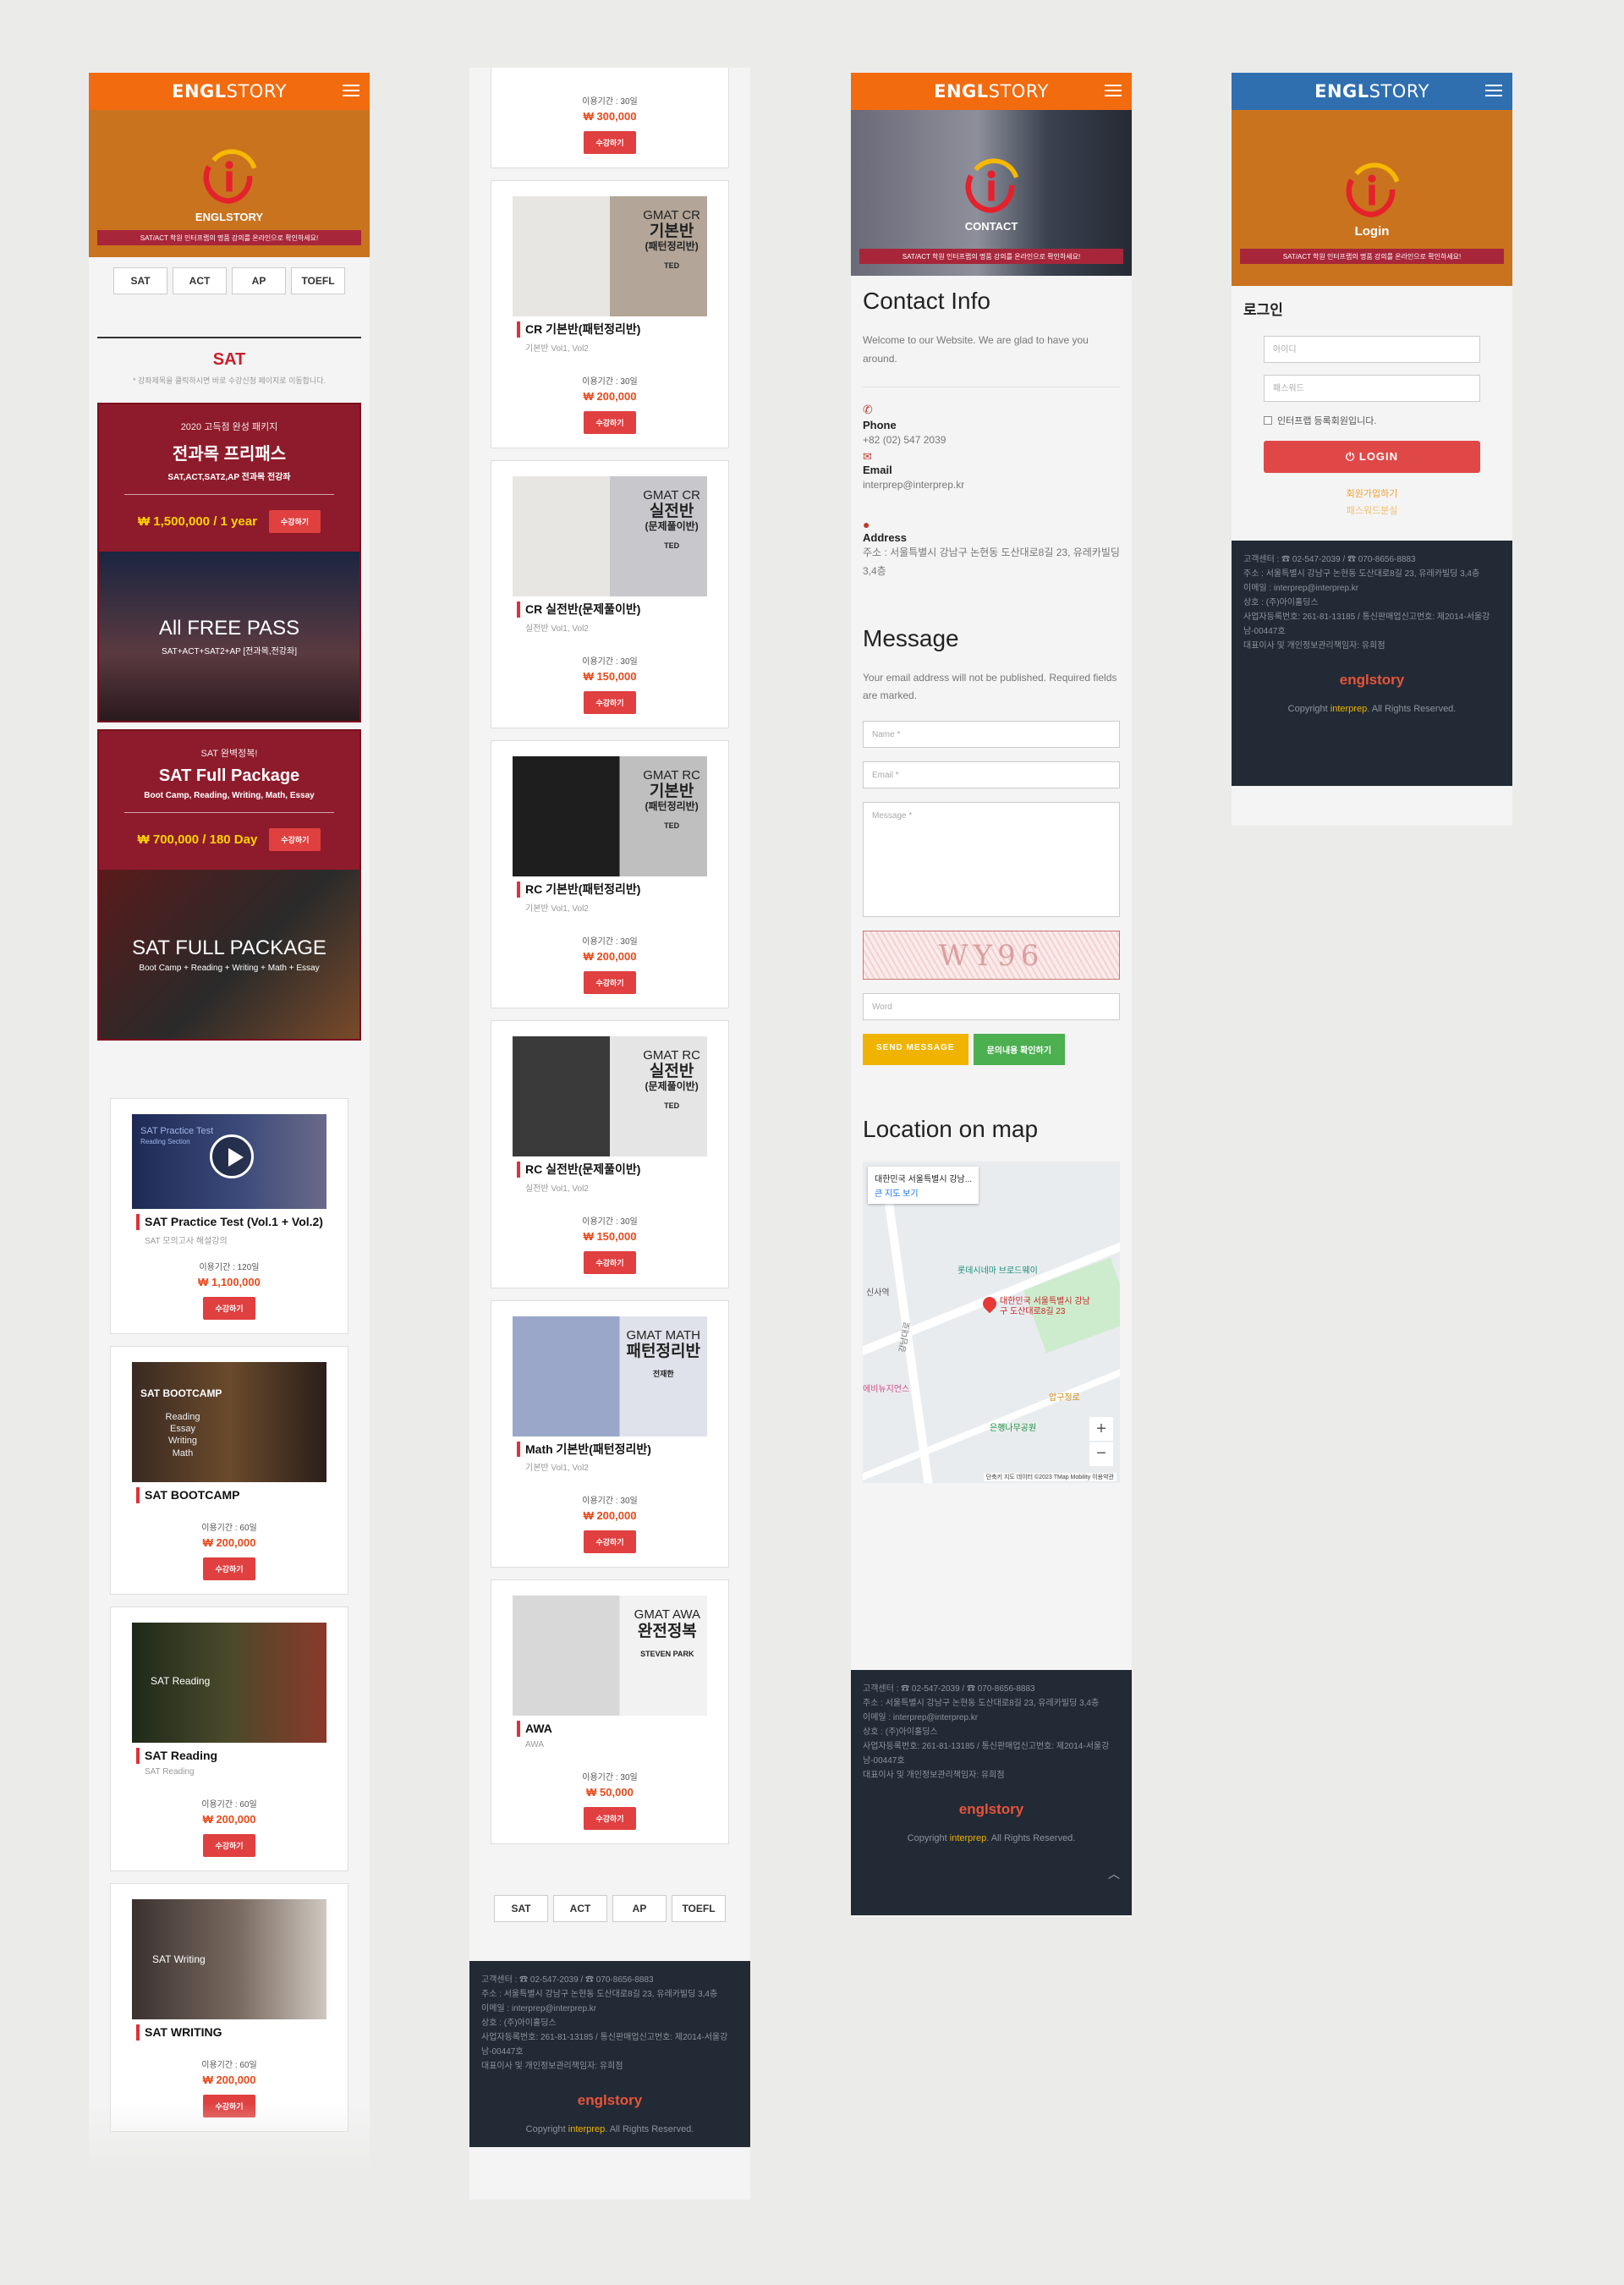 Image resolution: width=1624 pixels, height=2285 pixels. What do you see at coordinates (232, 1755) in the screenshot?
I see `course-title: SAT Reading` at bounding box center [232, 1755].